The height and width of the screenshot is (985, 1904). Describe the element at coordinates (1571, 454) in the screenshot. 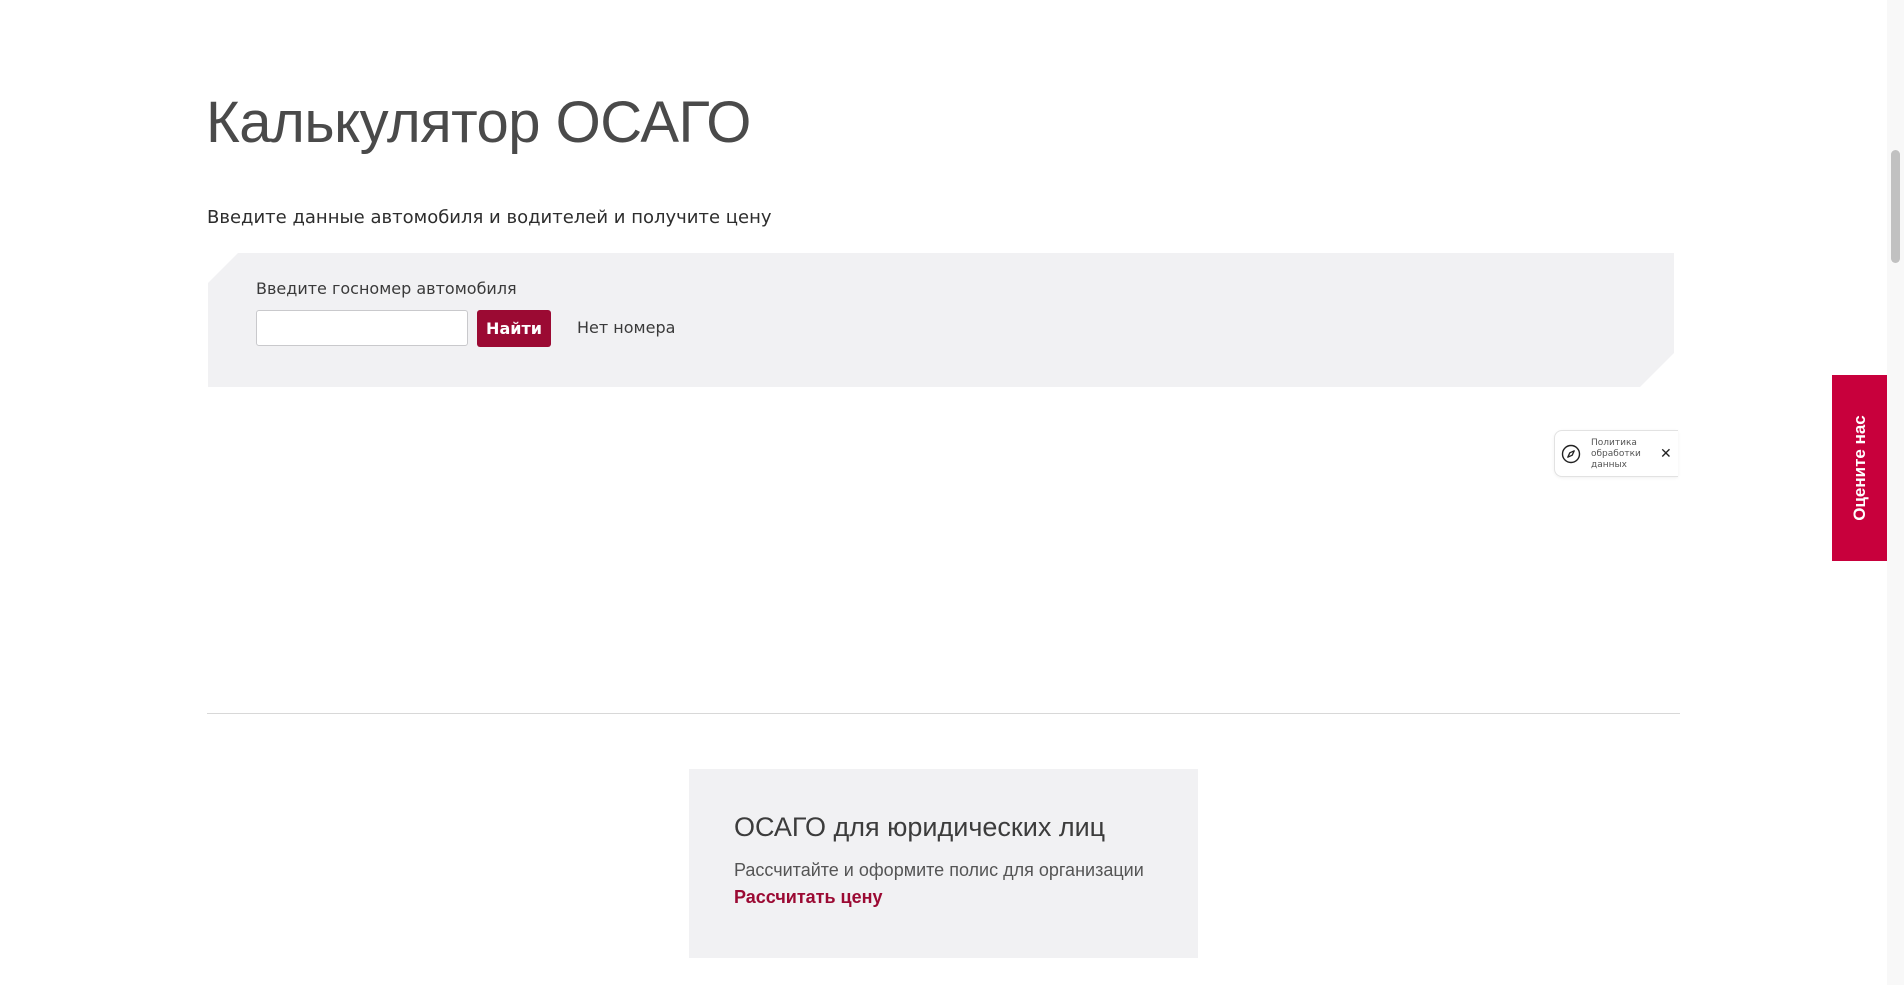

I see `compass-icon` at that location.